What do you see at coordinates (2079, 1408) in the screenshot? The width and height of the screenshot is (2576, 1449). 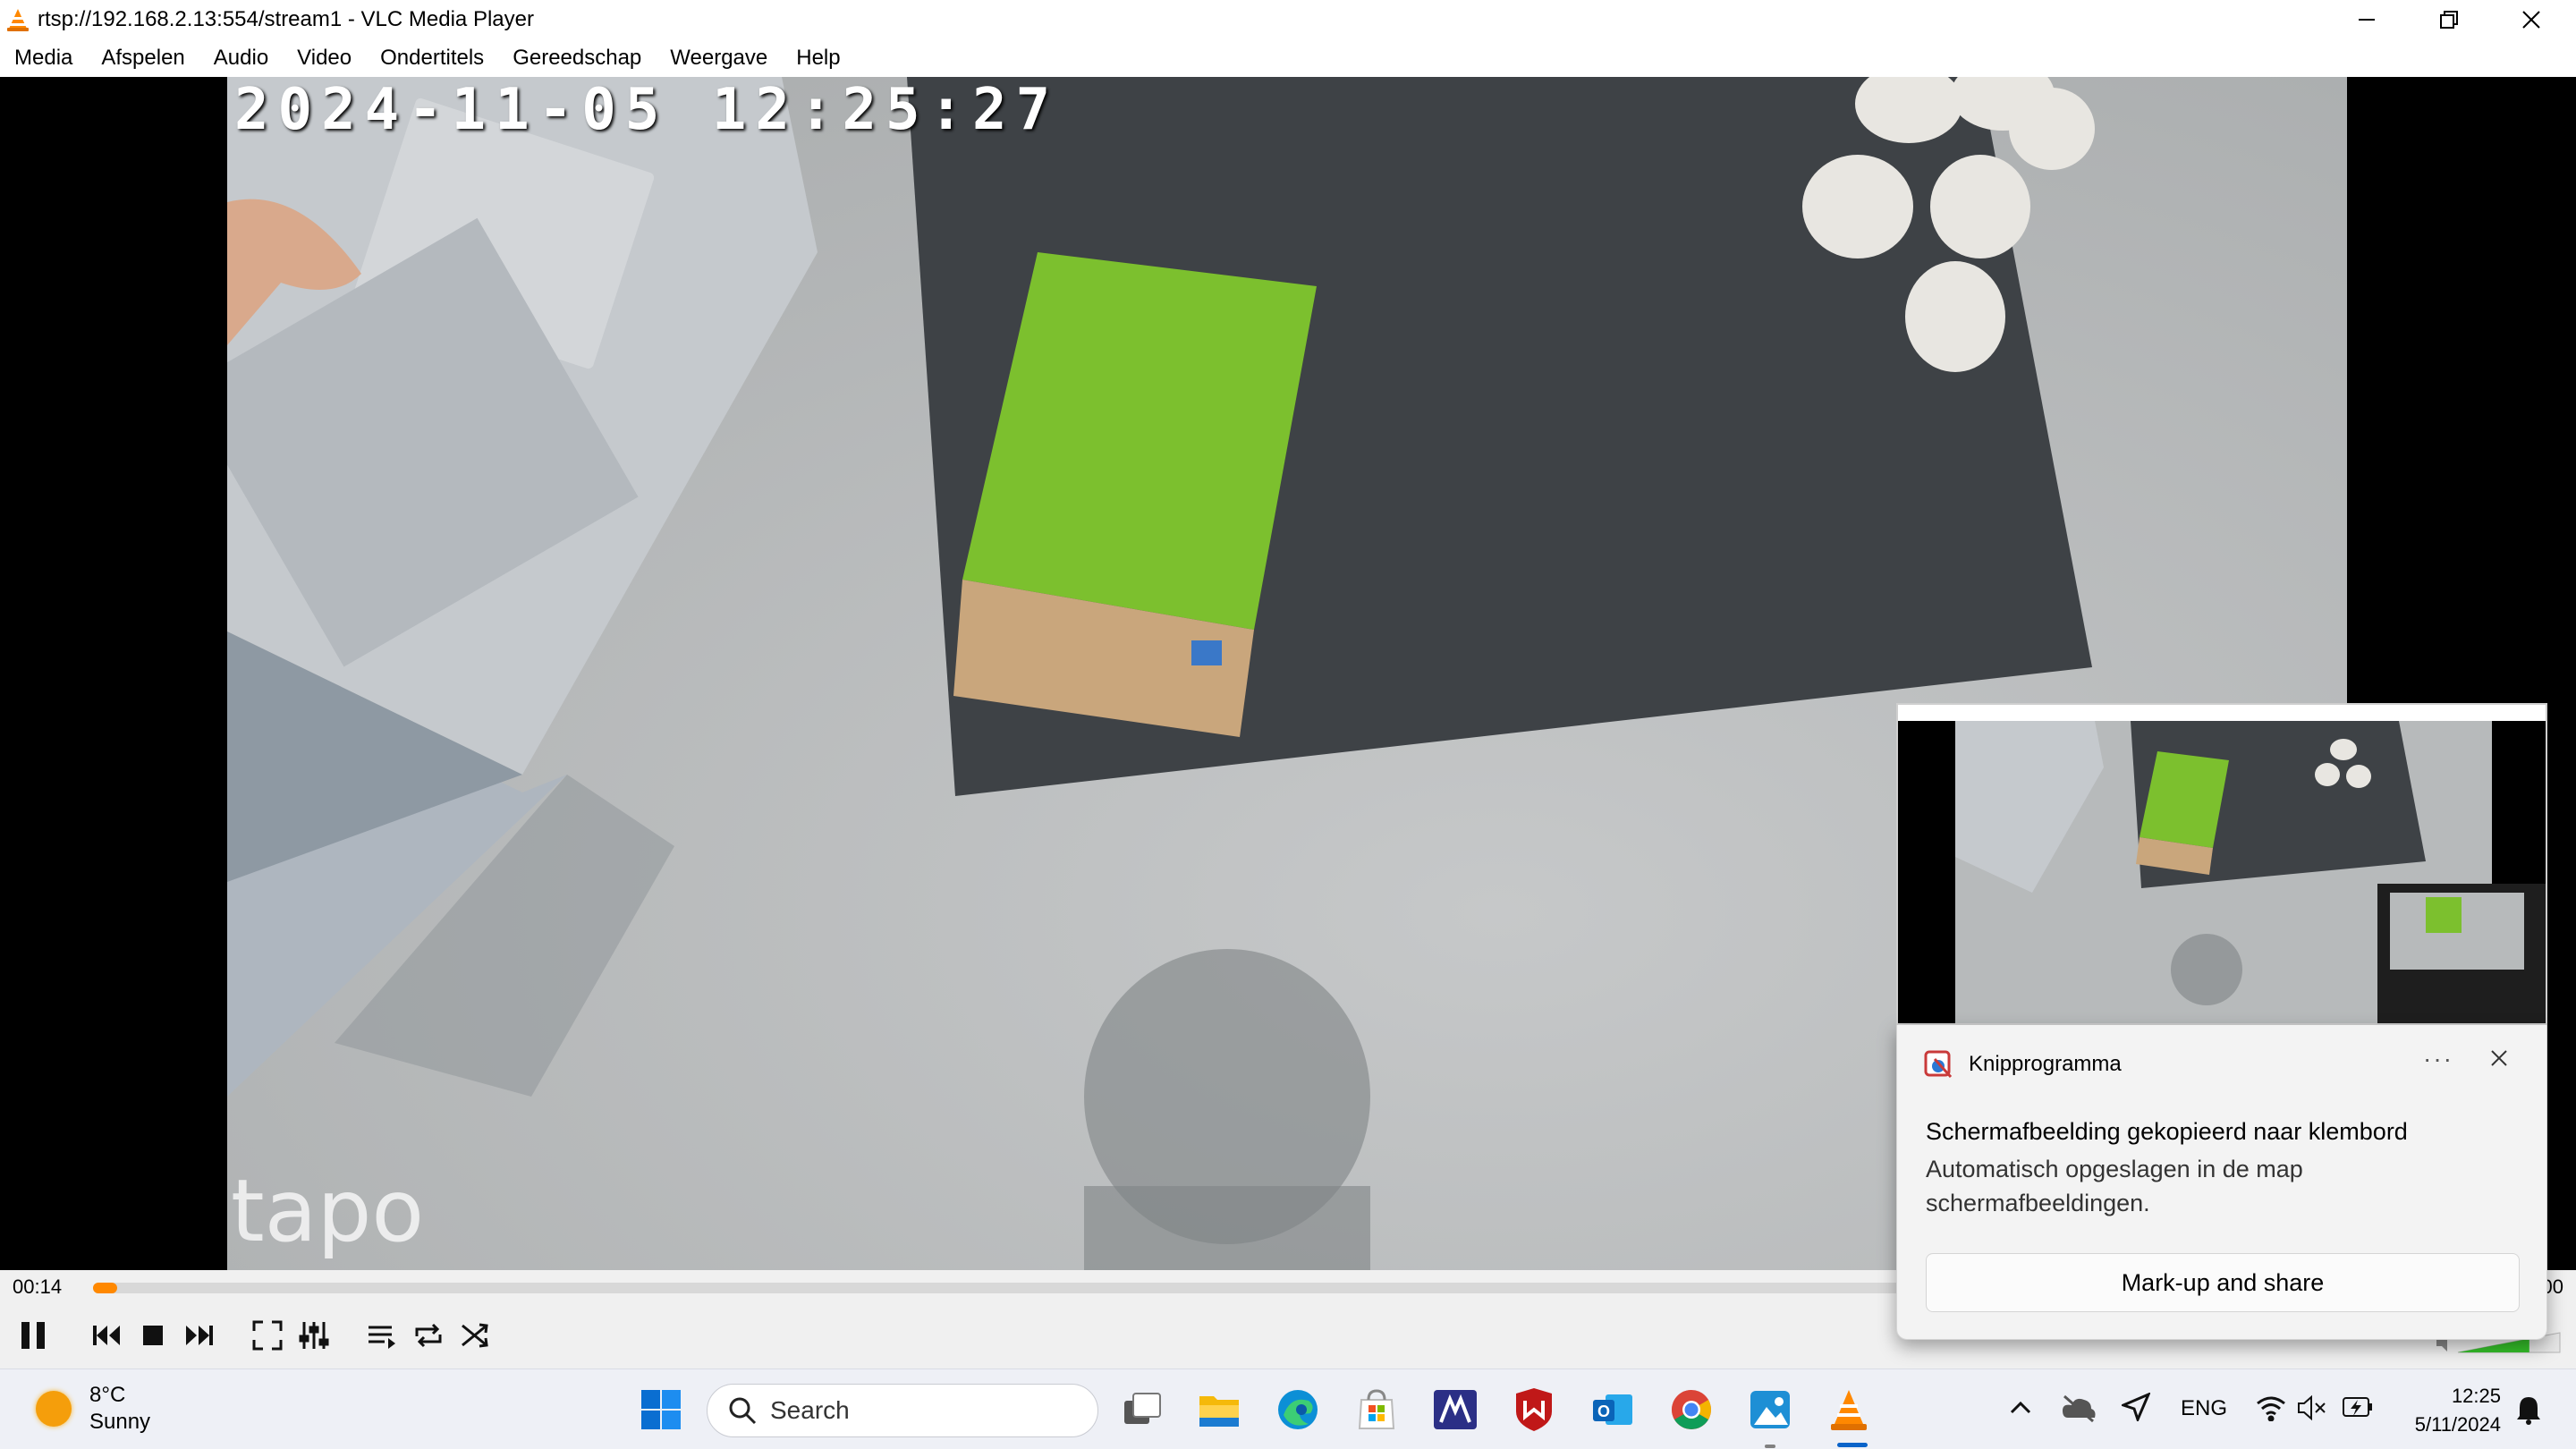 I see `onedrive-icon` at bounding box center [2079, 1408].